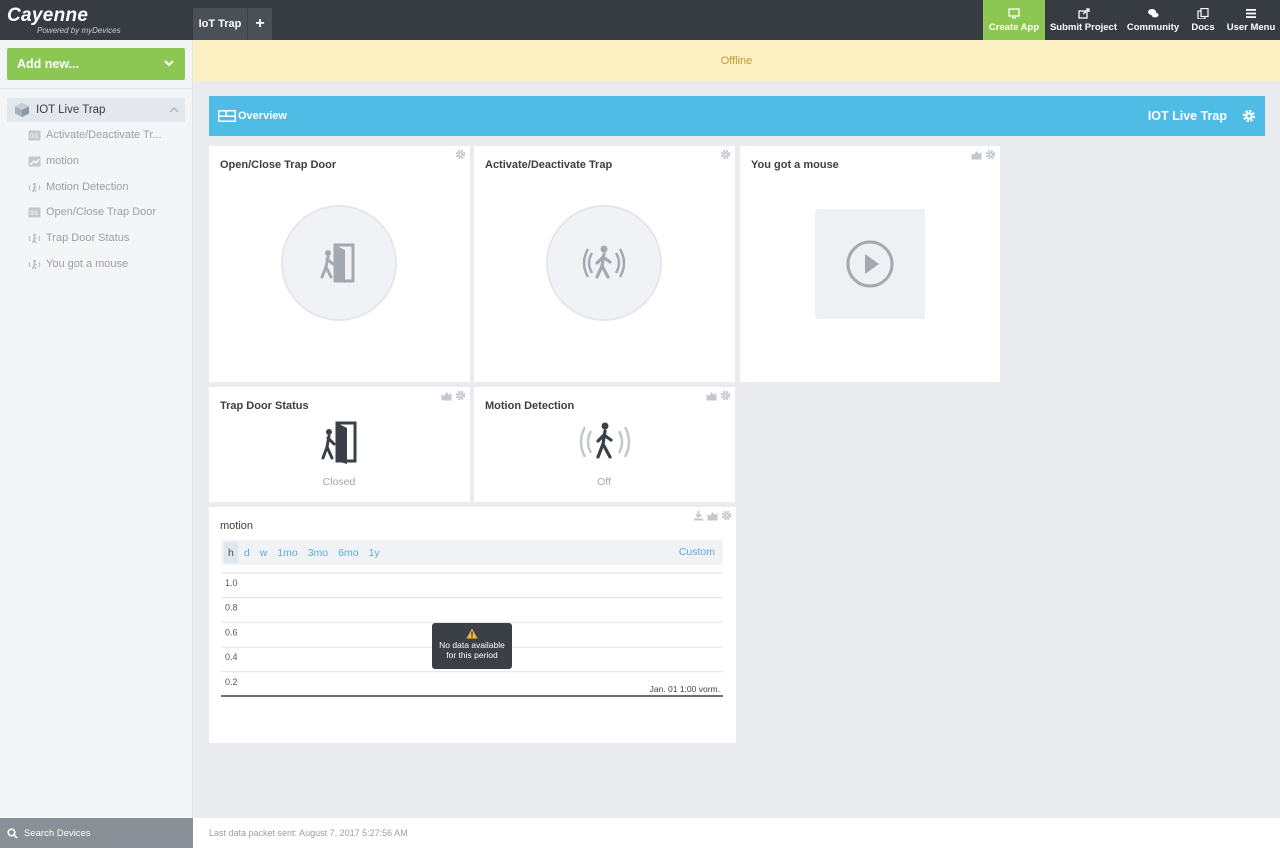 The height and width of the screenshot is (848, 1280). I want to click on share-icon, so click(1083, 13).